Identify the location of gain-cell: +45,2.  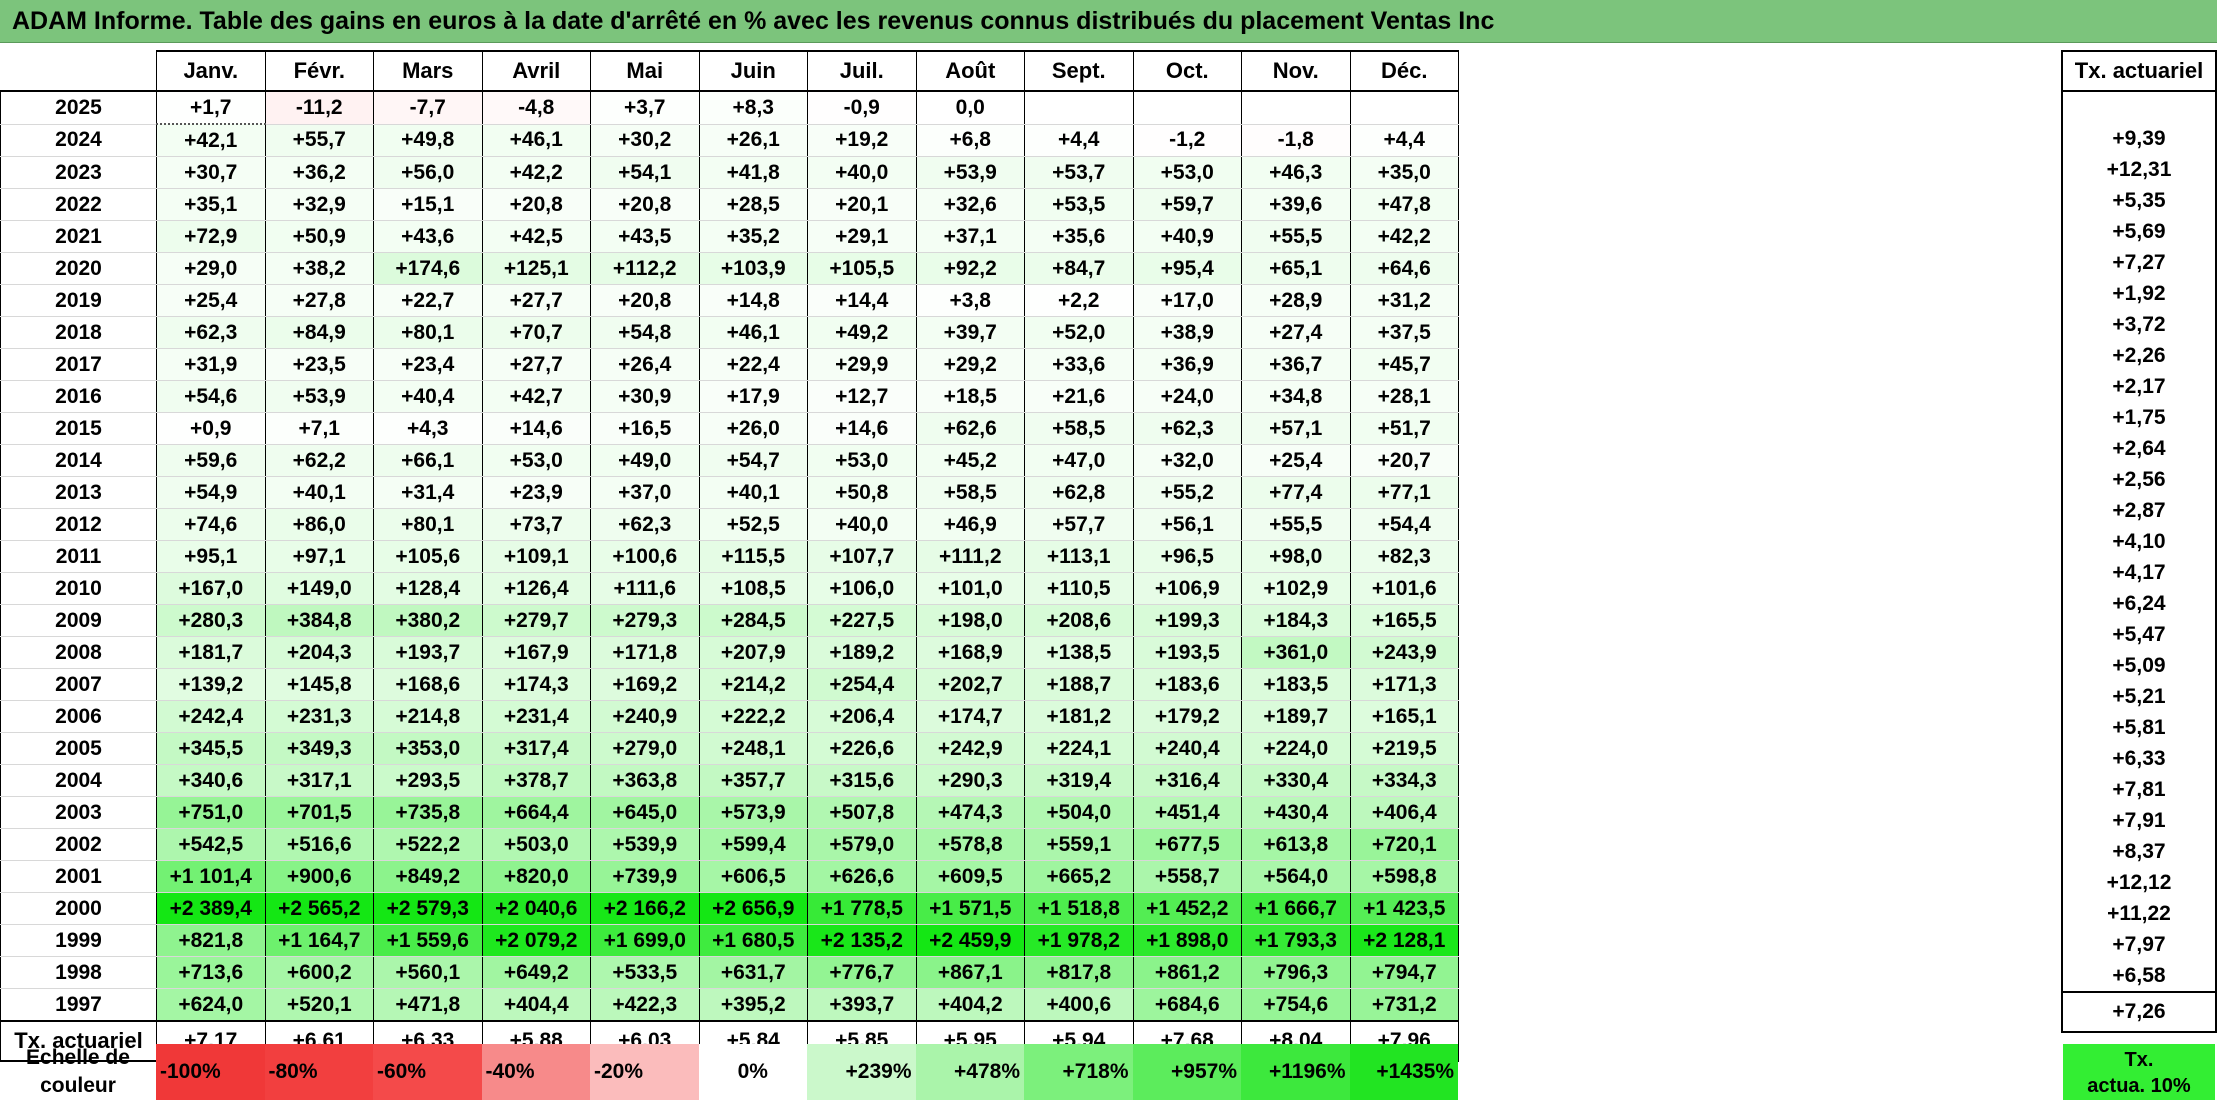
(970, 460).